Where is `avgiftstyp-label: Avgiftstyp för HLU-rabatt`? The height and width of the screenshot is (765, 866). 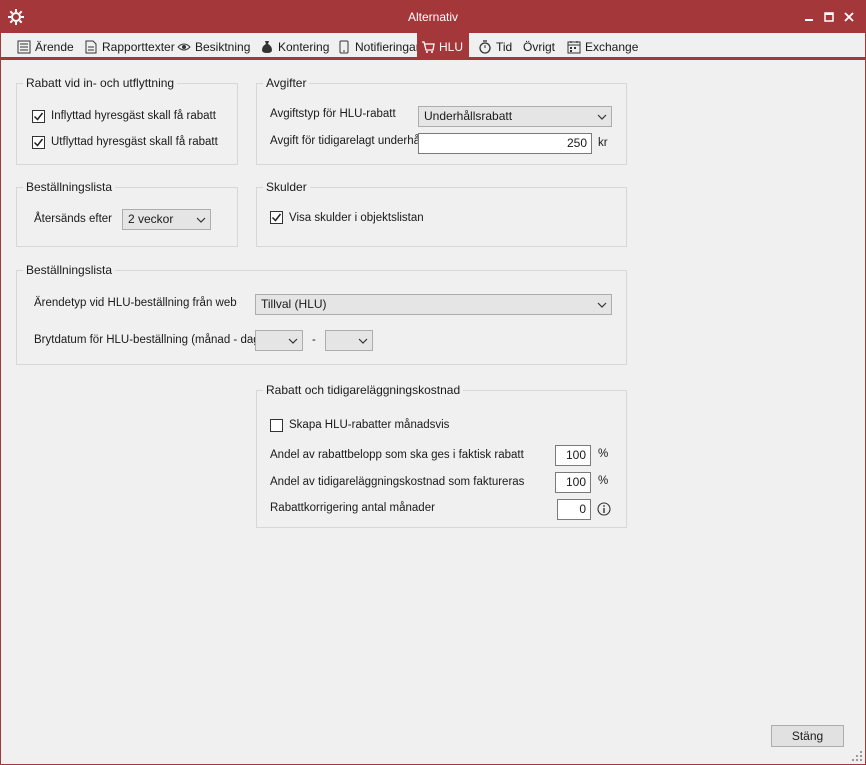 avgiftstyp-label: Avgiftstyp för HLU-rabatt is located at coordinates (333, 114).